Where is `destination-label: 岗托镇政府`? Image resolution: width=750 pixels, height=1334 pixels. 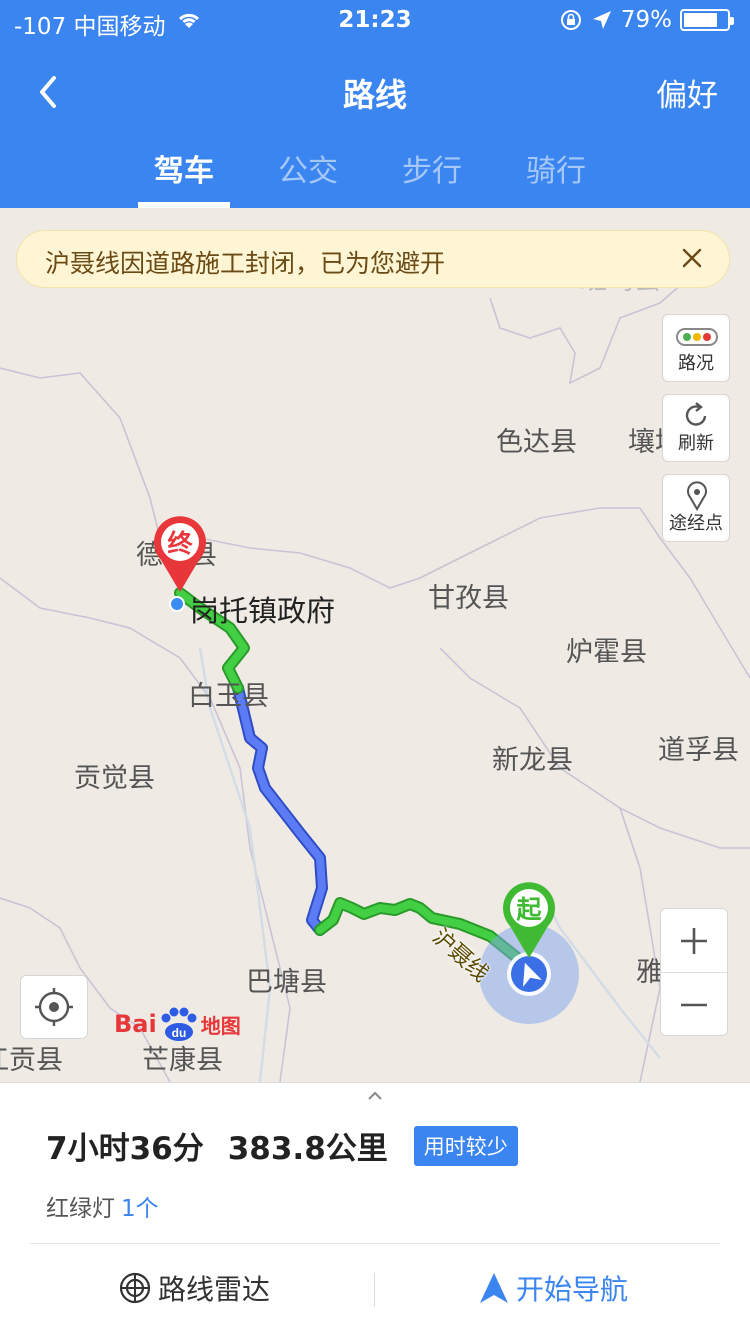 destination-label: 岗托镇政府 is located at coordinates (263, 611).